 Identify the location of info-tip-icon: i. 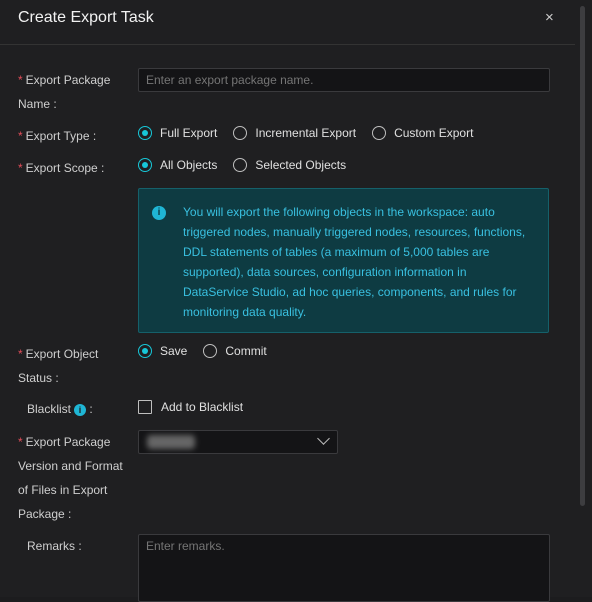
(80, 409).